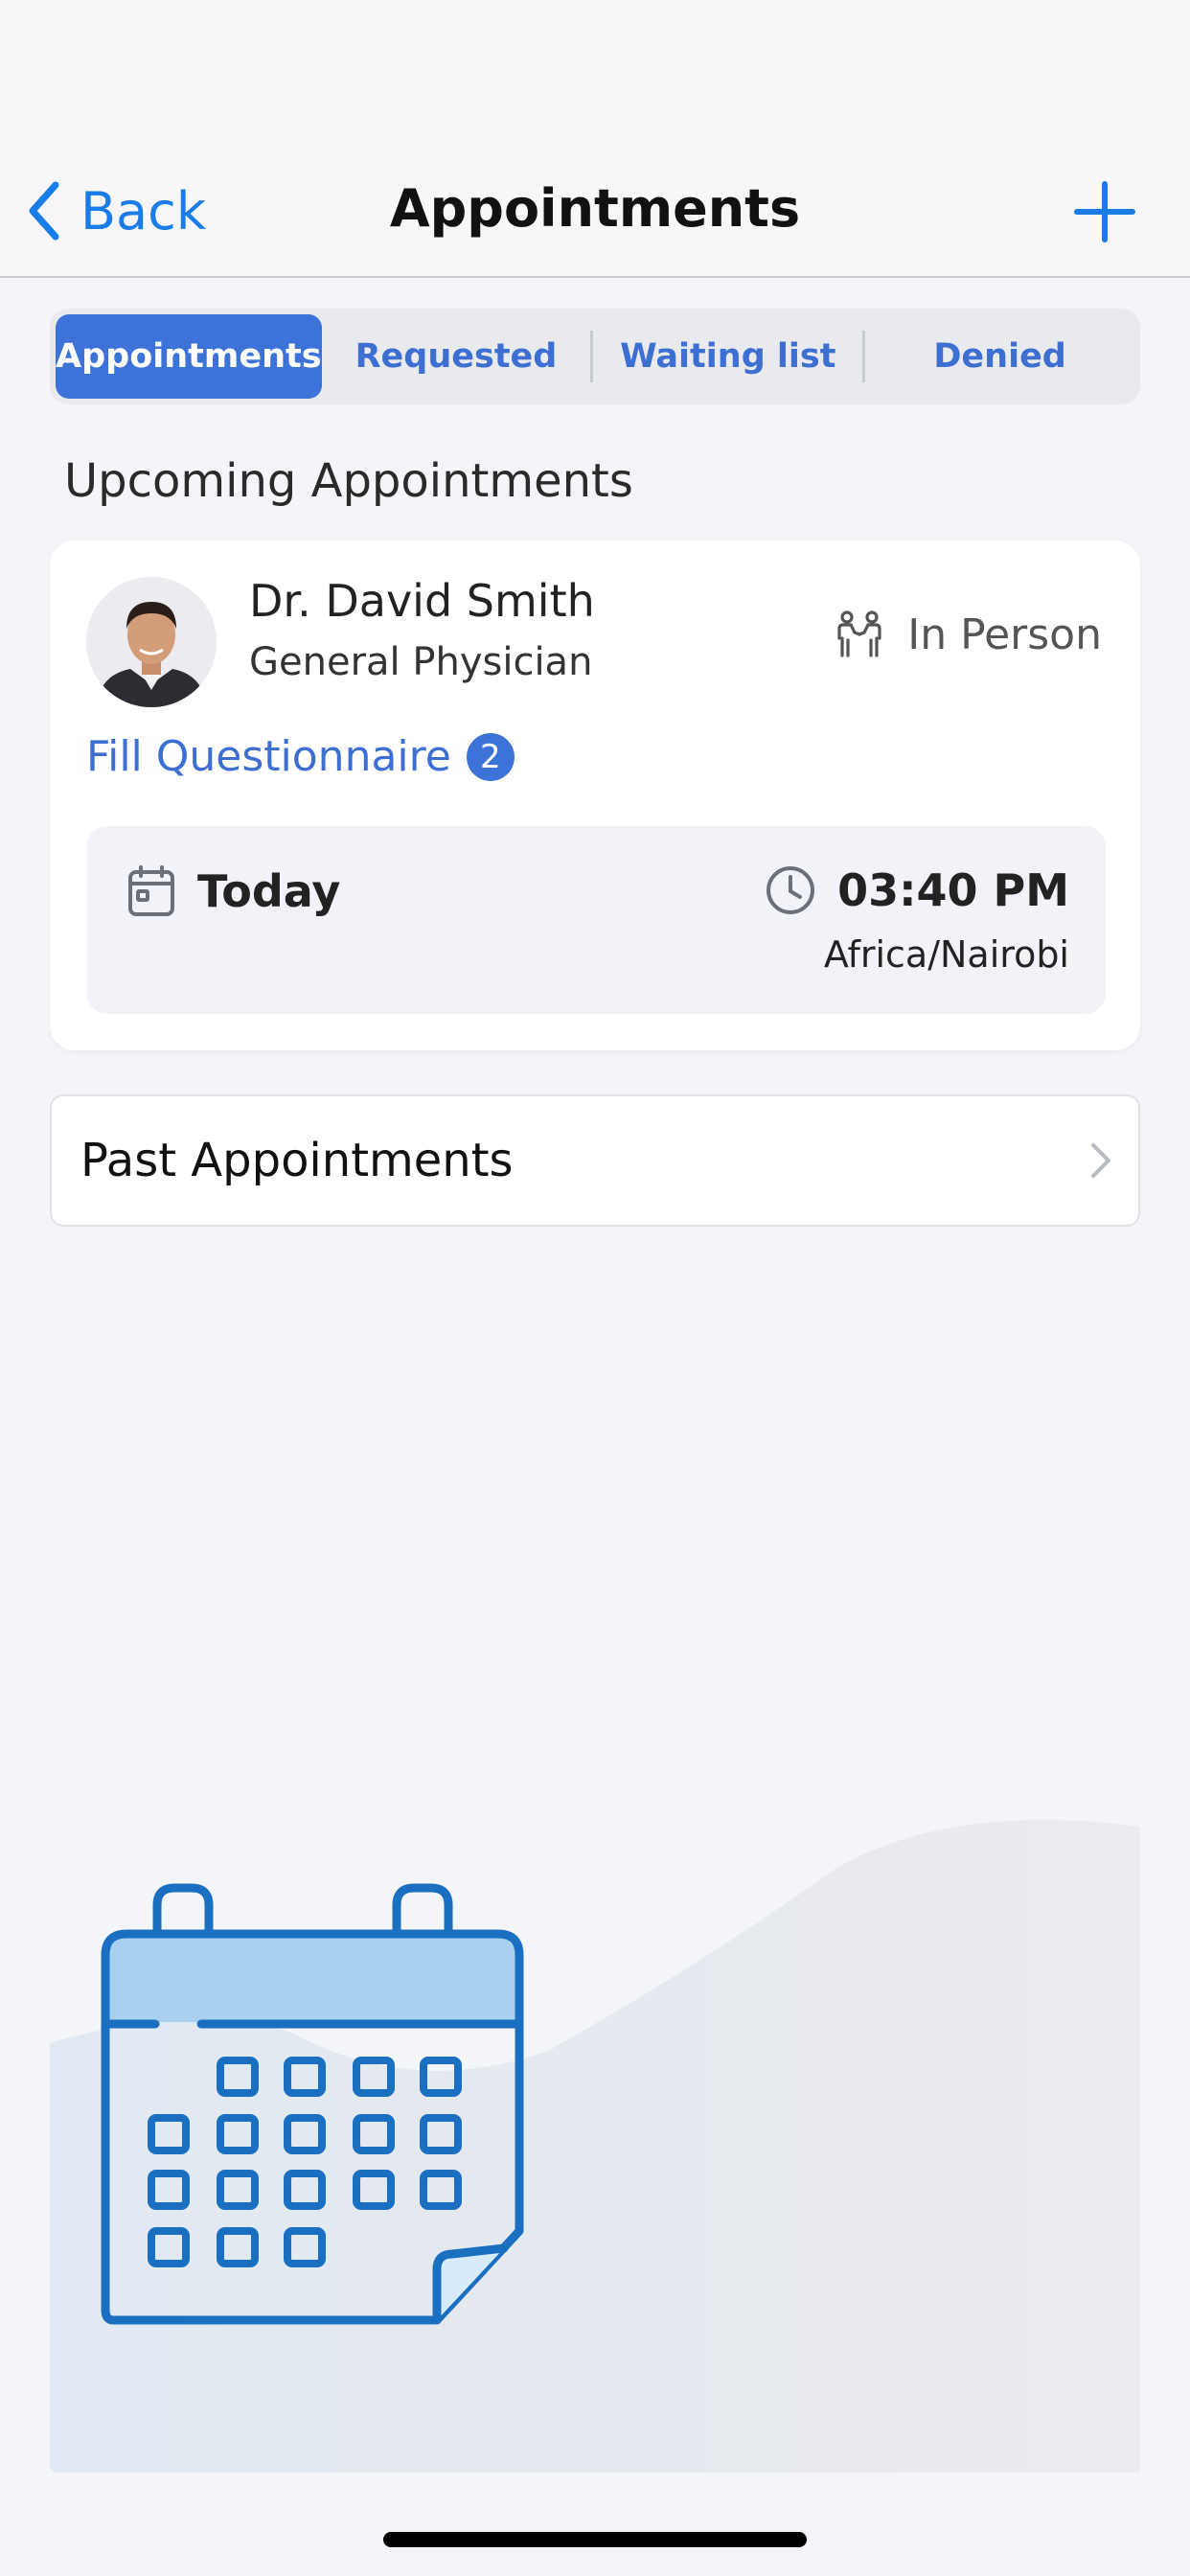 This screenshot has width=1190, height=2576. What do you see at coordinates (595, 139) in the screenshot?
I see `navigation-bar: Back Appointments` at bounding box center [595, 139].